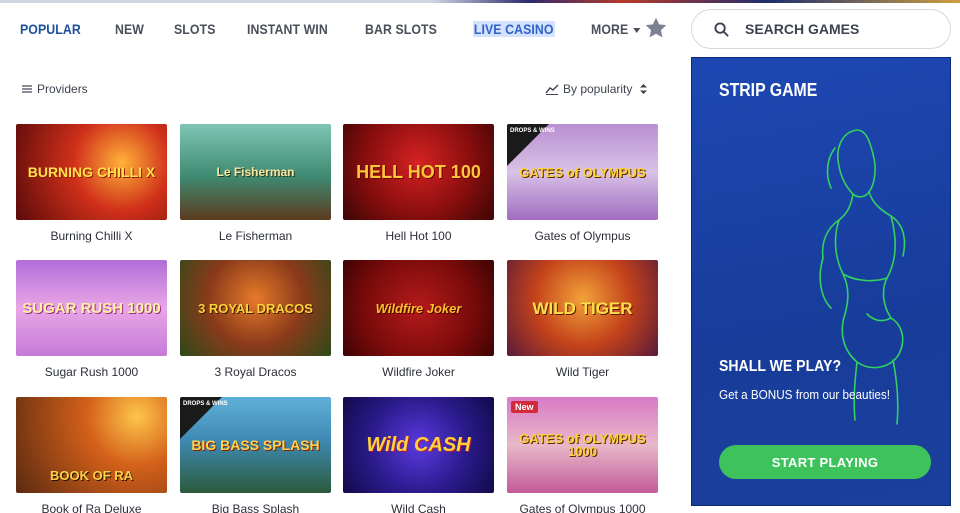 The height and width of the screenshot is (513, 960). I want to click on sort-label: By popularity, so click(598, 89).